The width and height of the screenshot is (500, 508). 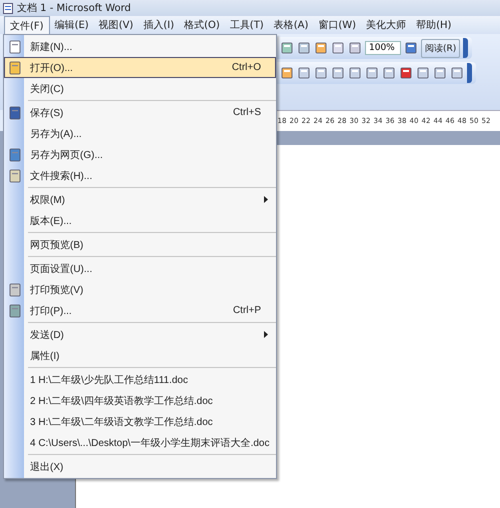 I want to click on read-button: 阅读(R), so click(x=440, y=48).